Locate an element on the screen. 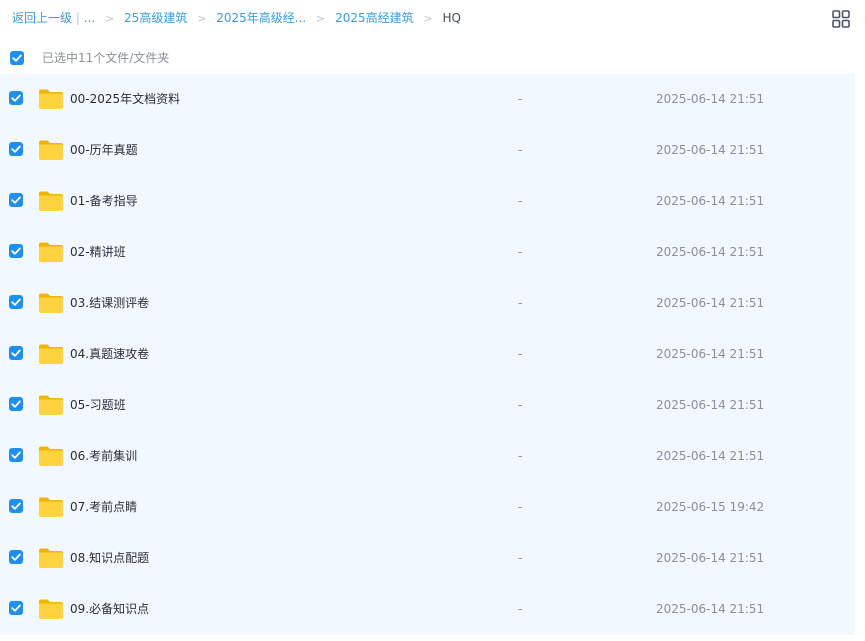 The width and height of the screenshot is (865, 641). file-name: 06.考前集训 is located at coordinates (103, 456).